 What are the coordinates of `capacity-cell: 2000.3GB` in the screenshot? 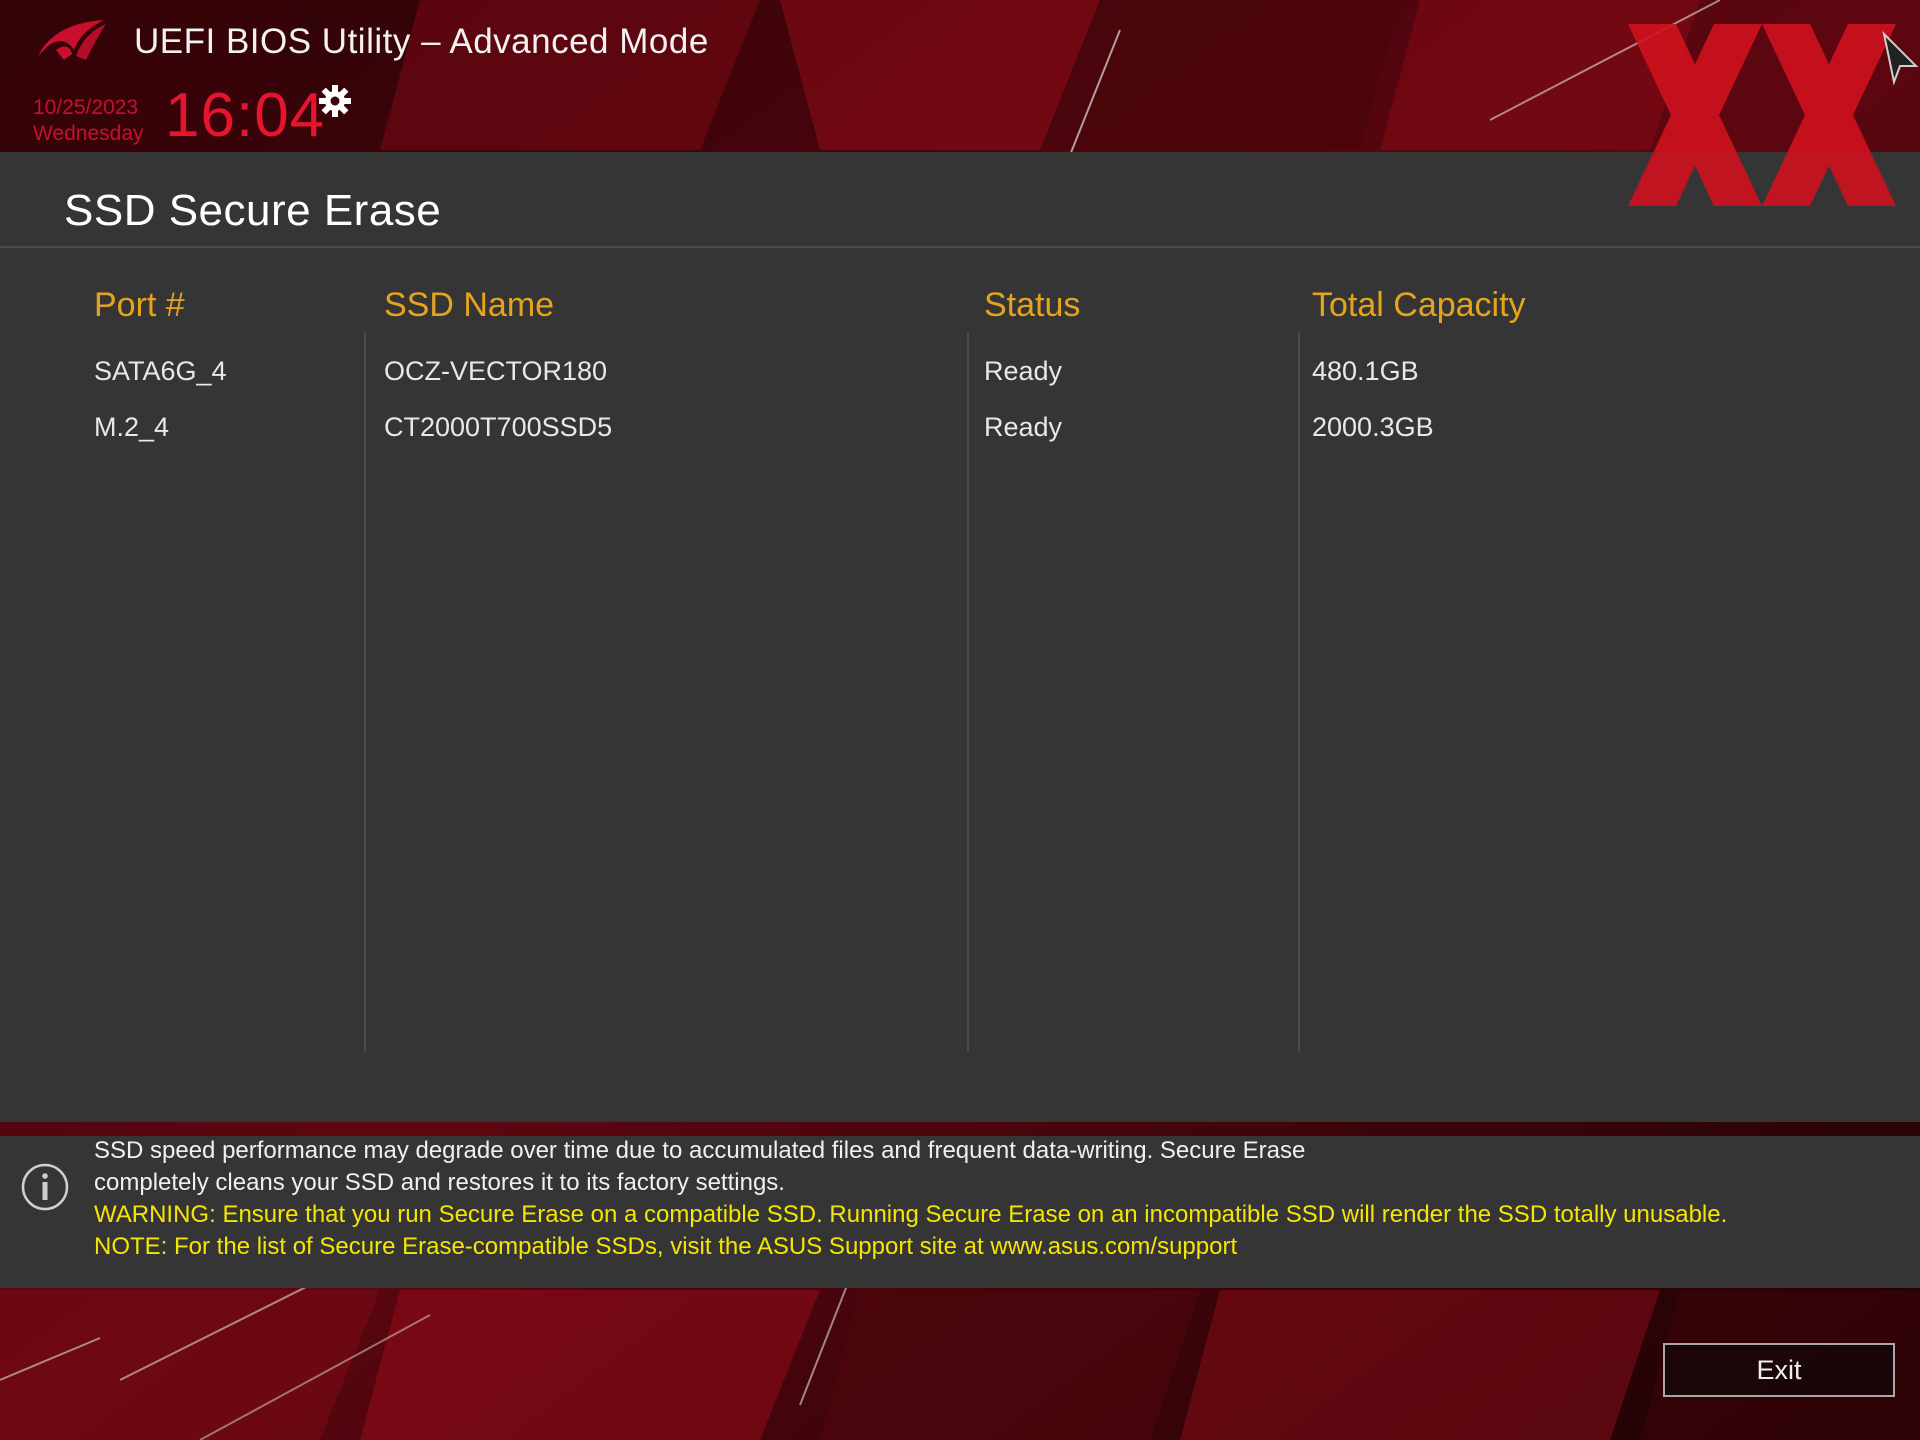 It's located at (1373, 427).